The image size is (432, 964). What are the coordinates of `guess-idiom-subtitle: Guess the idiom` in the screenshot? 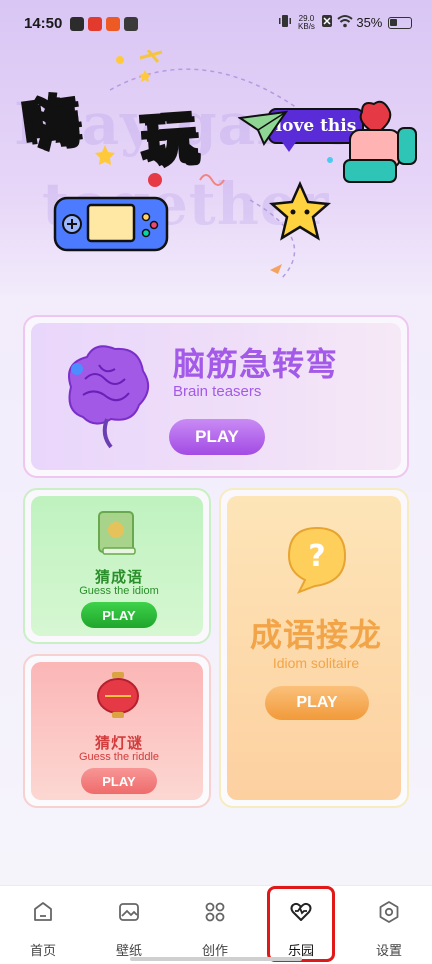 It's located at (119, 591).